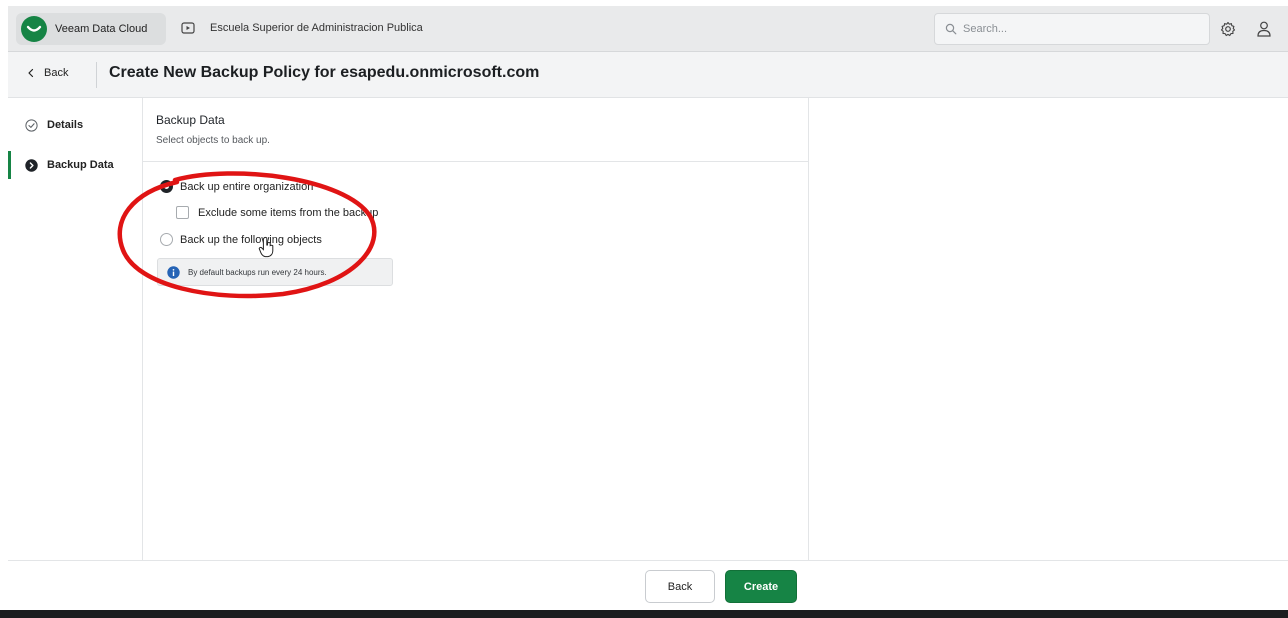 This screenshot has height=618, width=1288. Describe the element at coordinates (31, 165) in the screenshot. I see `arrow-circle-icon` at that location.